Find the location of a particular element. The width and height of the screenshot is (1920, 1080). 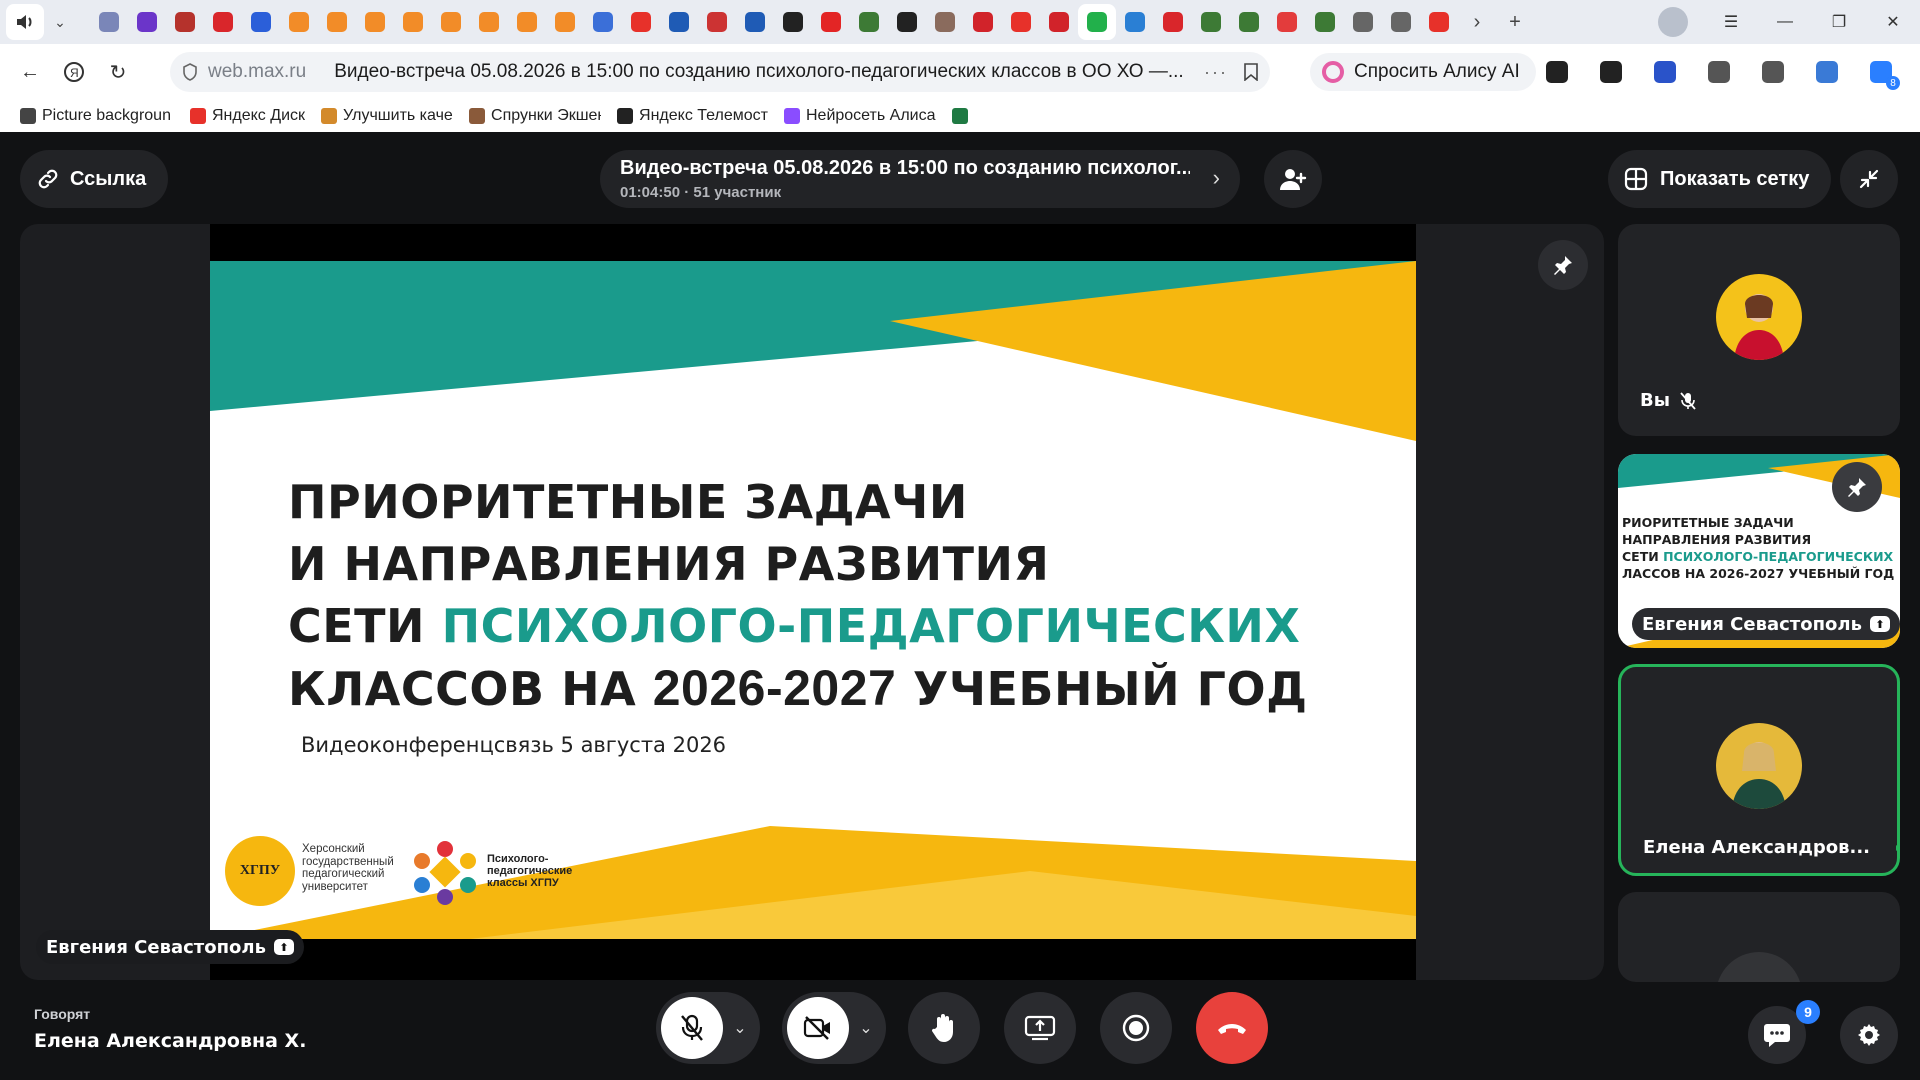

minimize-icon: — is located at coordinates (1785, 22).